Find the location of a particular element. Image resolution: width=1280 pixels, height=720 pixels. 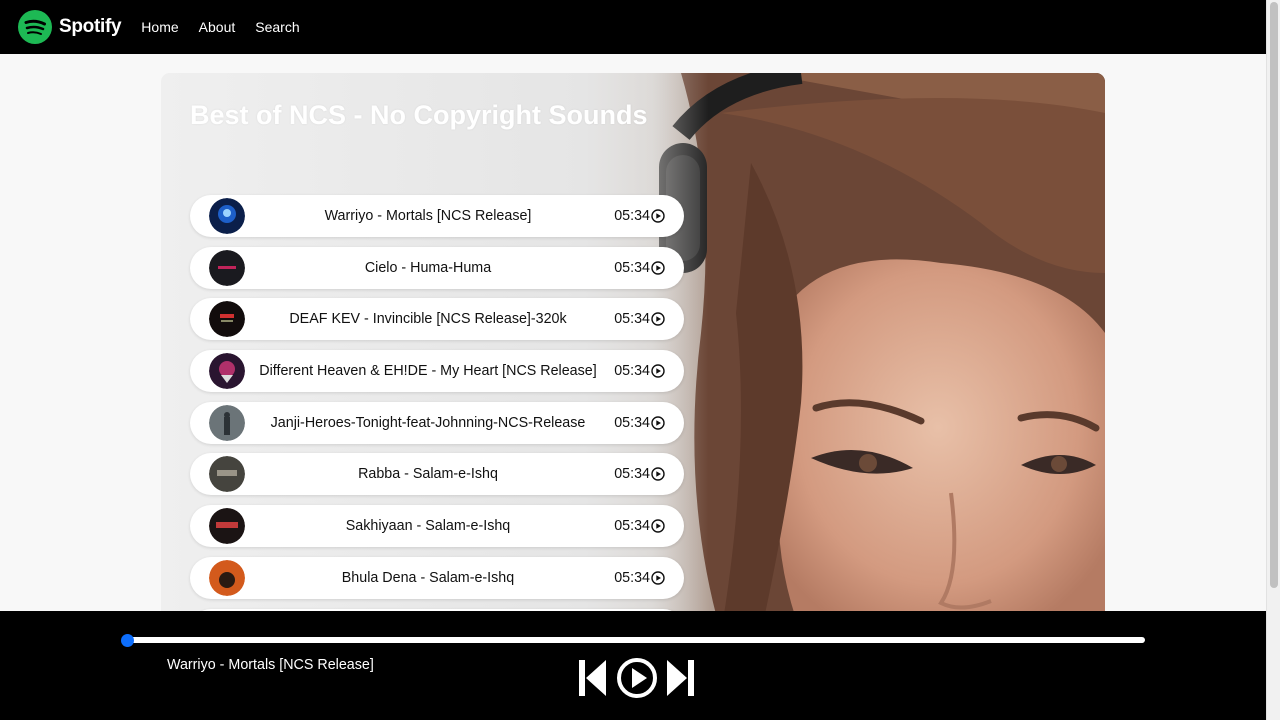

player-controls is located at coordinates (636, 678).